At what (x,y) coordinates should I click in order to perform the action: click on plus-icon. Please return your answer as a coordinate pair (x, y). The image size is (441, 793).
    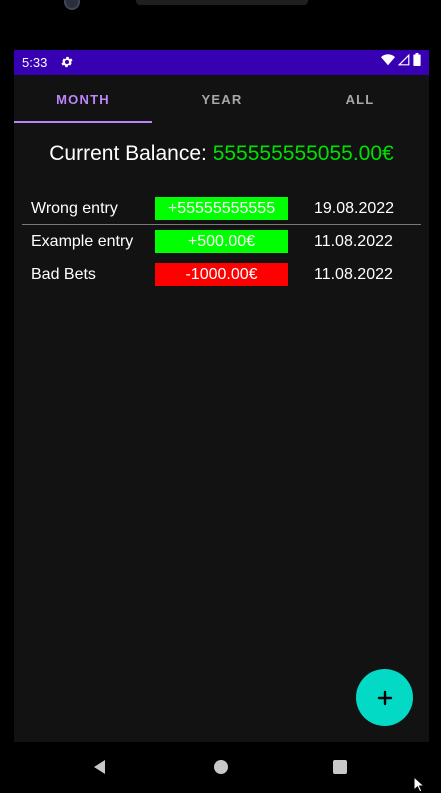
    Looking at the image, I should click on (384, 697).